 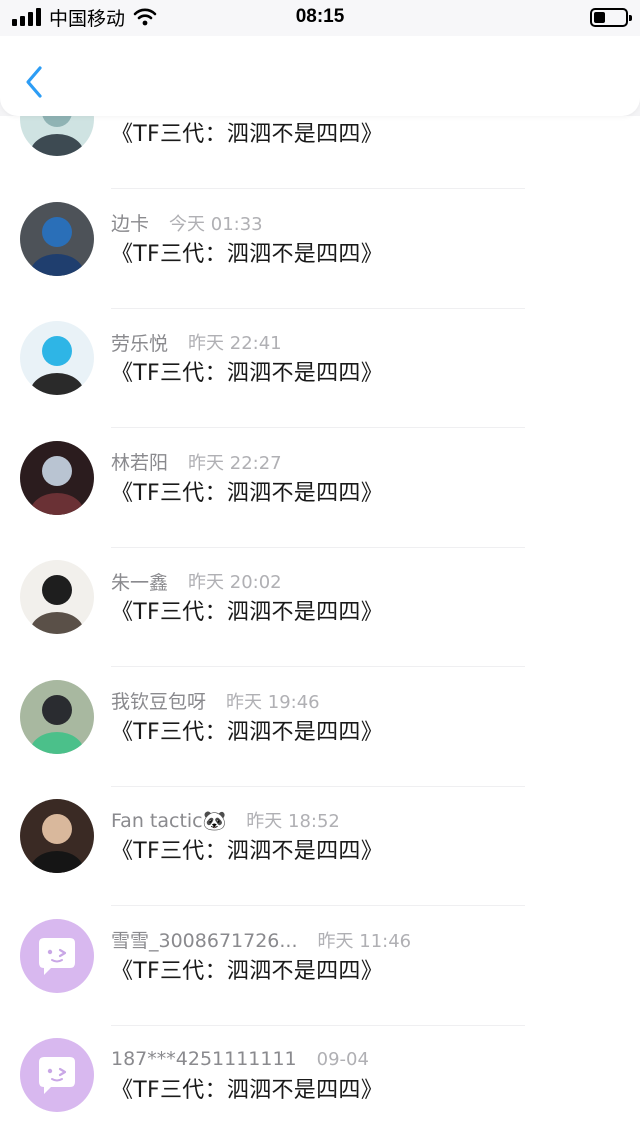 What do you see at coordinates (320, 153) in the screenshot?
I see `message-list-item: 潇._4538477494...今天 06:33《TF三代：泗泗不是四四》` at bounding box center [320, 153].